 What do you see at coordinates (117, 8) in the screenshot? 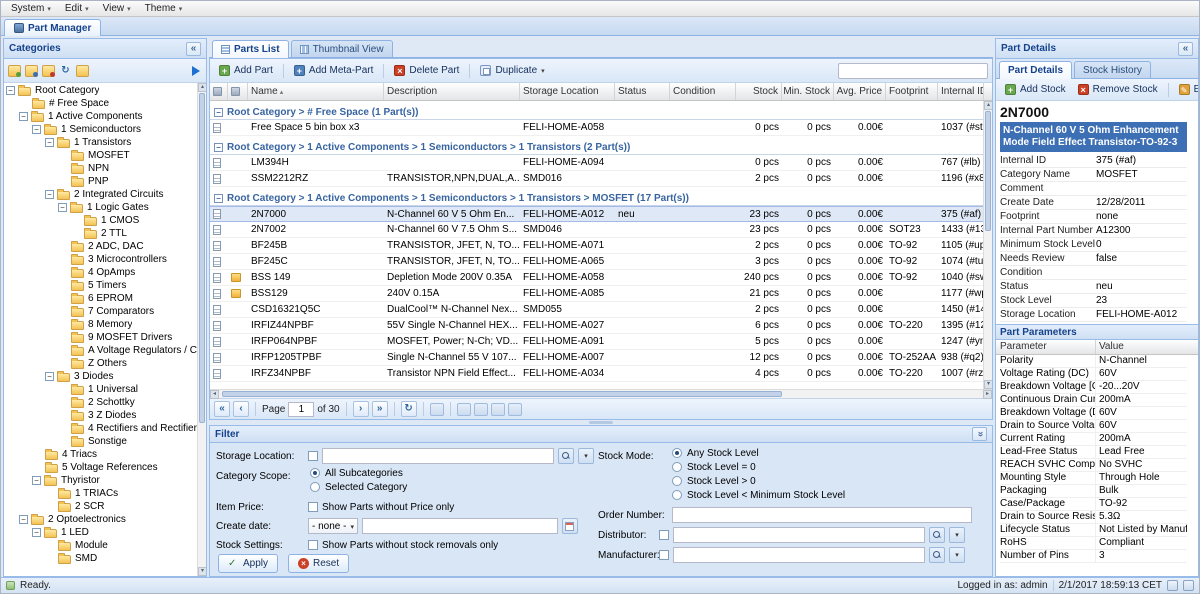
I see `menu-view: View` at bounding box center [117, 8].